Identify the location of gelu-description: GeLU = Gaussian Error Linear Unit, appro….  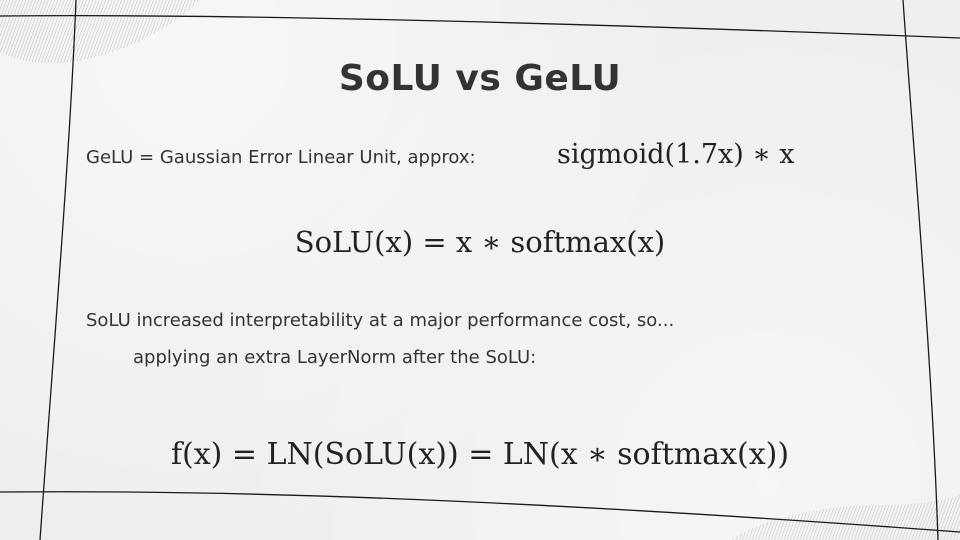
(281, 157).